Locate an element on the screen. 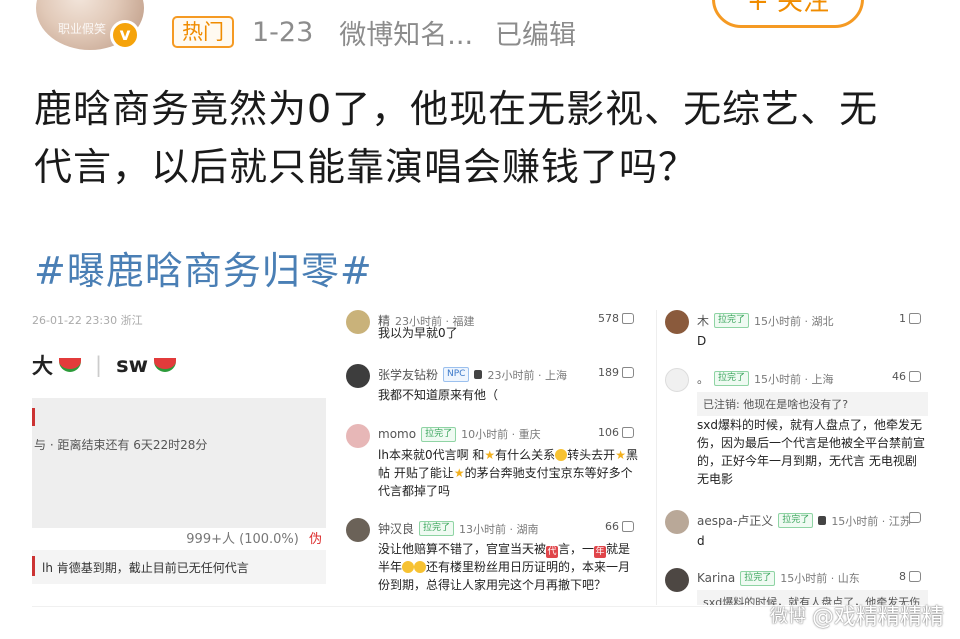  panel-timestamp: 26-01-22 23:30 浙江 is located at coordinates (87, 320).